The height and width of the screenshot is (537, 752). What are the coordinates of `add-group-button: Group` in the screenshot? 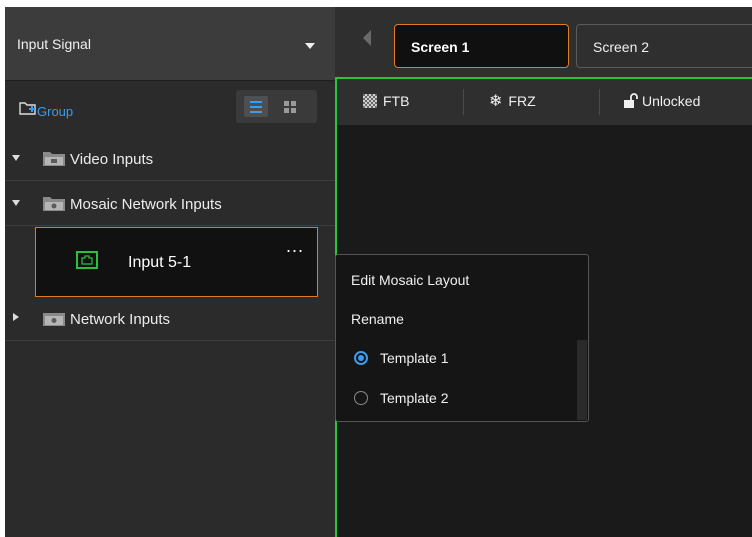 It's located at (46, 108).